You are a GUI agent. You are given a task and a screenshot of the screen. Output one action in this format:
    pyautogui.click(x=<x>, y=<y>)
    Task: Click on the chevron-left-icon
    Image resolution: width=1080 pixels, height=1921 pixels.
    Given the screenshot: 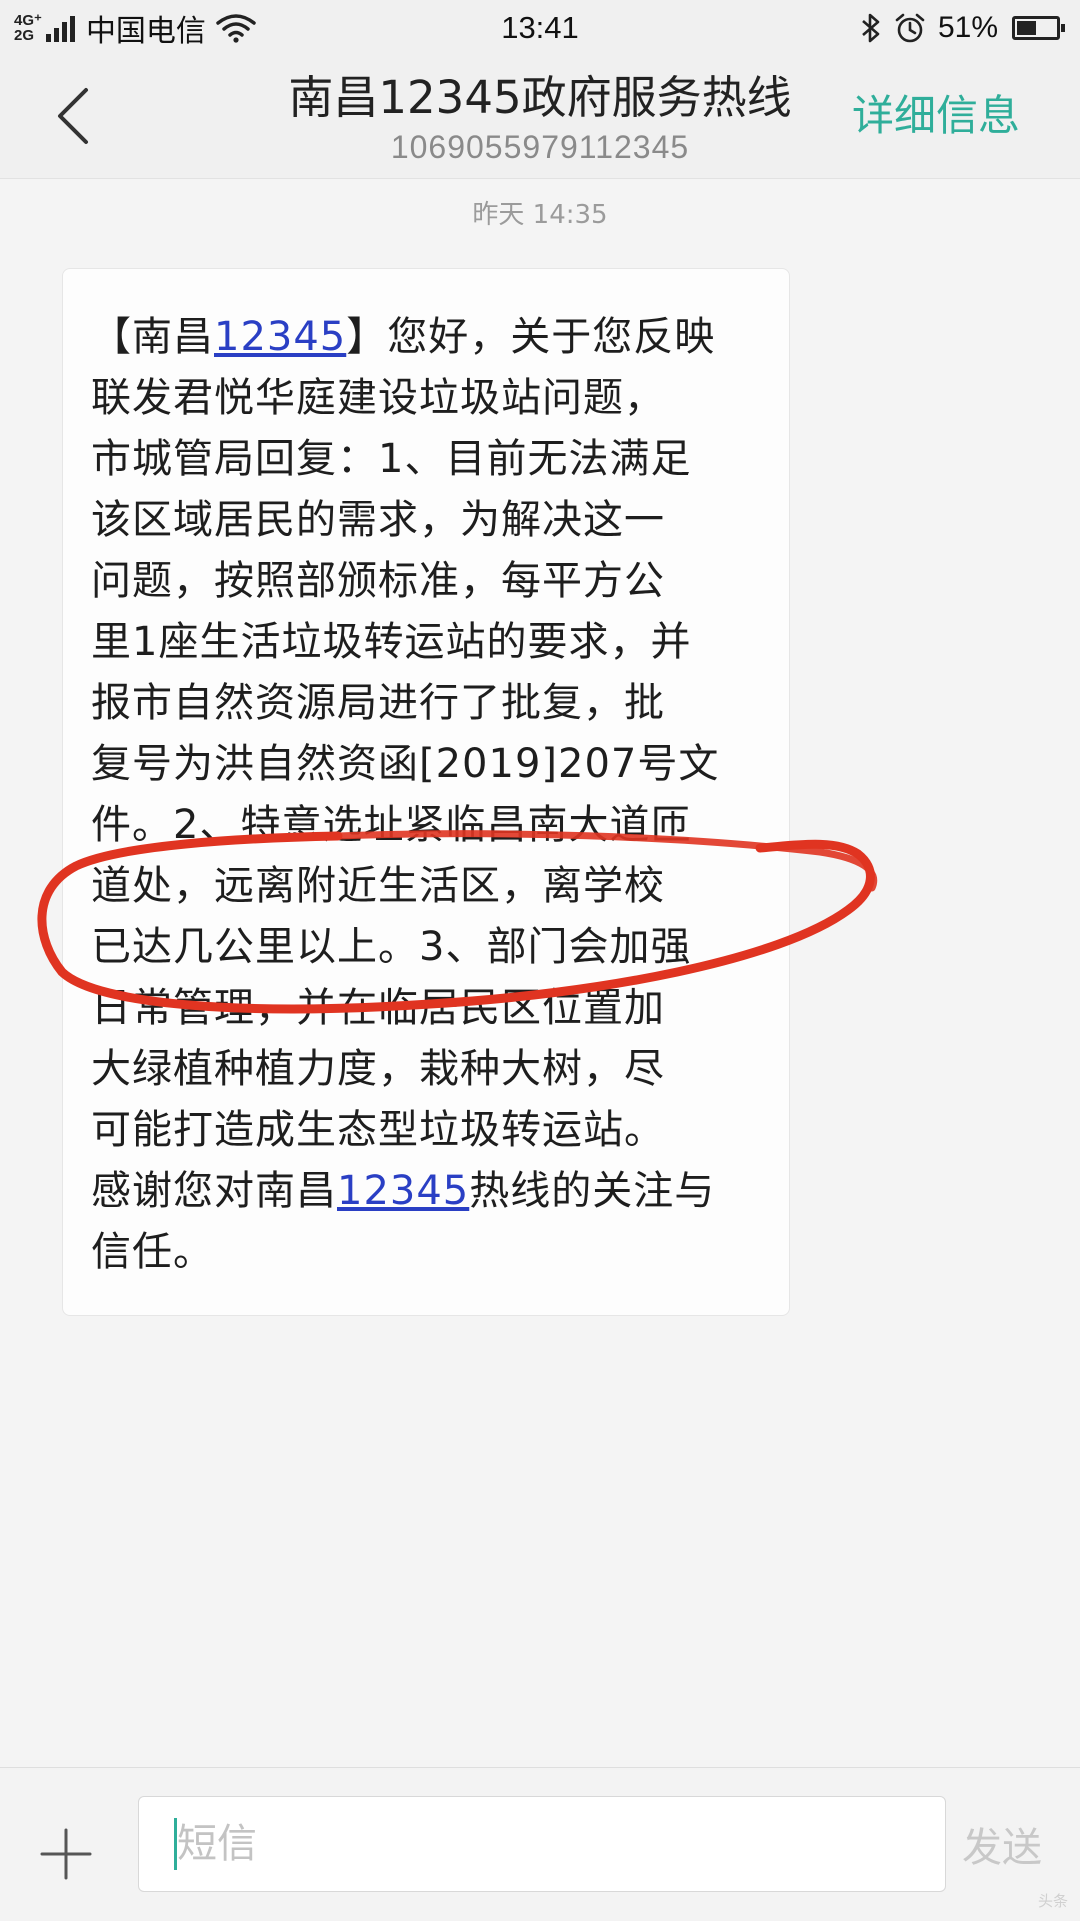 What is the action you would take?
    pyautogui.click(x=73, y=116)
    